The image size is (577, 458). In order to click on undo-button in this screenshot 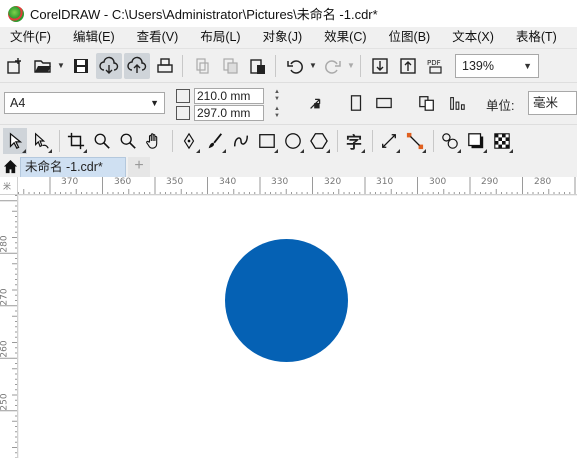, I will do `click(295, 66)`.